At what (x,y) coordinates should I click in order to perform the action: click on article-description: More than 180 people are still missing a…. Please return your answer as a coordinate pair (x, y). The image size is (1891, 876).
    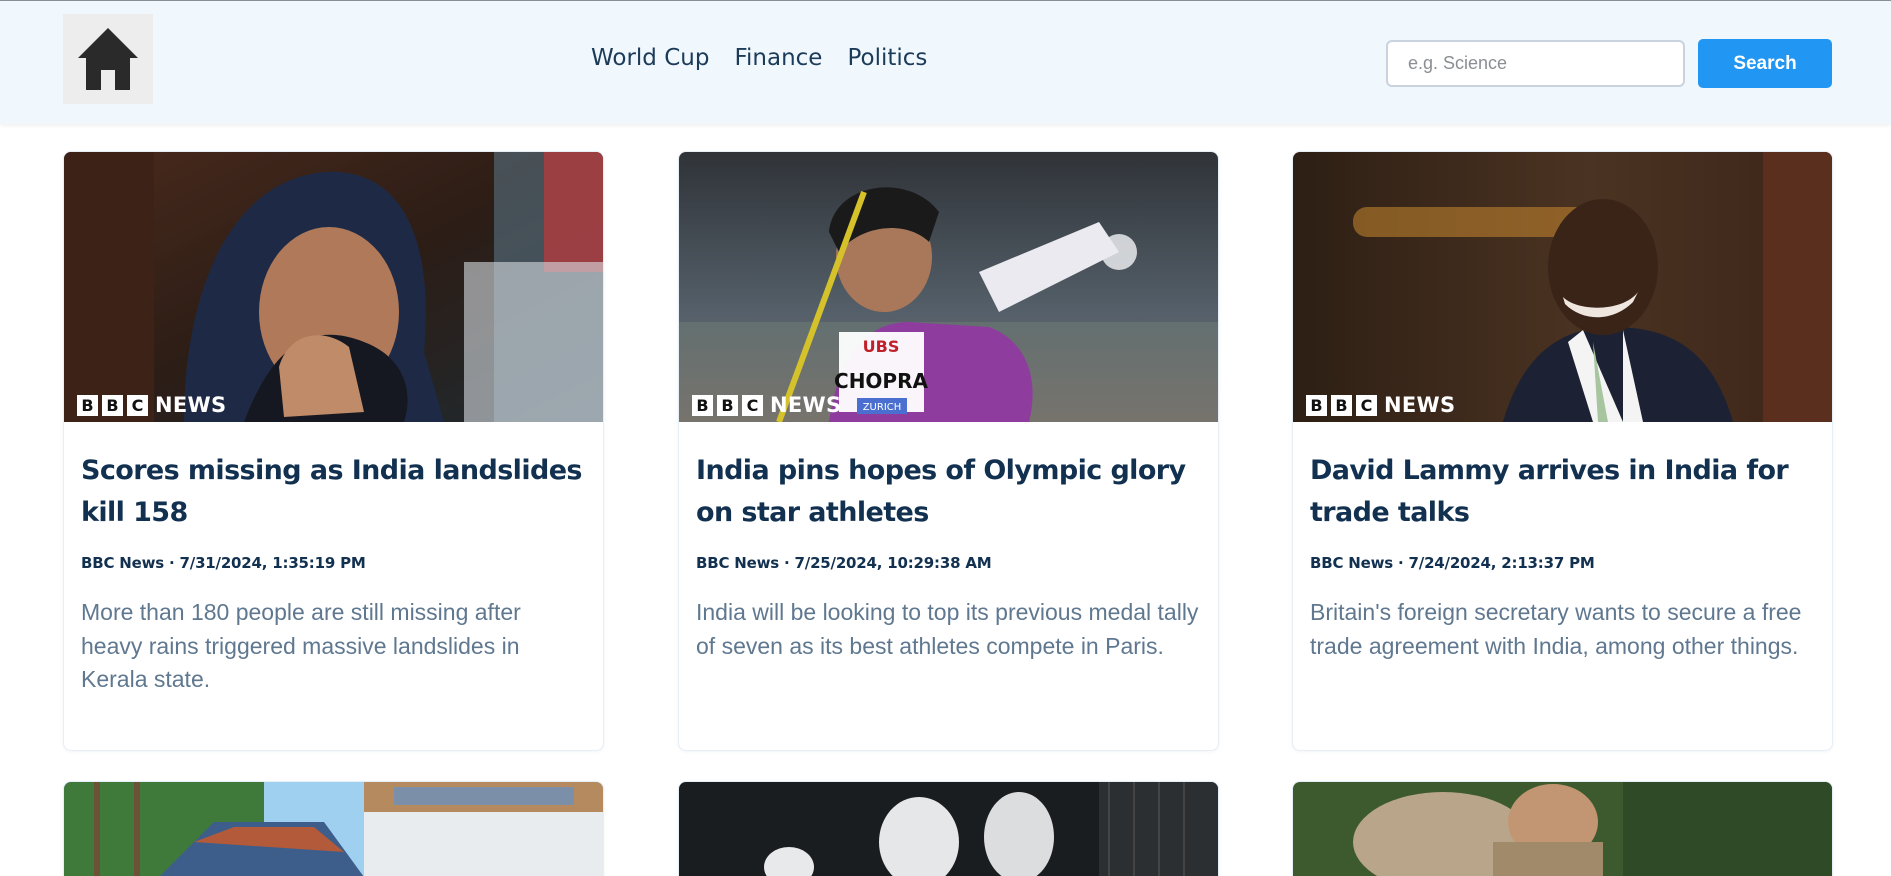
    Looking at the image, I should click on (301, 645).